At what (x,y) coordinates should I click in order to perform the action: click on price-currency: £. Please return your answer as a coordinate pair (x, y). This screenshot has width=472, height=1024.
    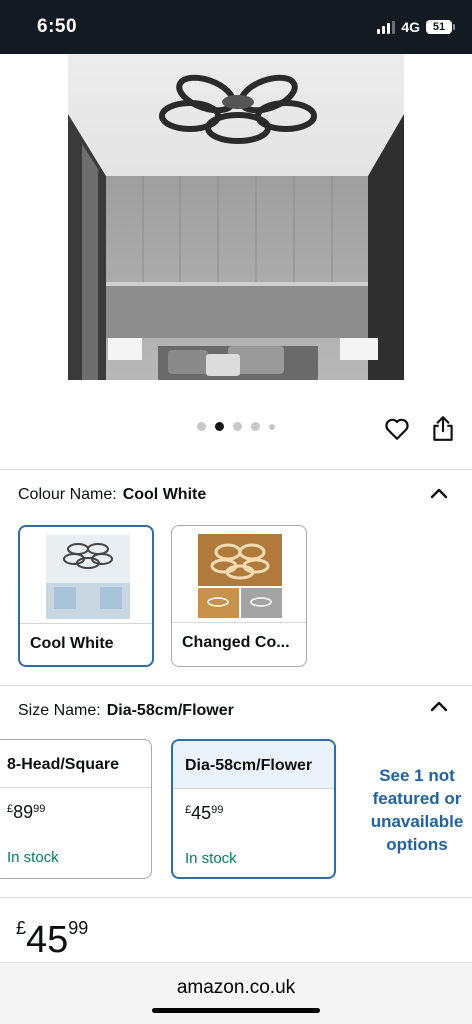
    Looking at the image, I should click on (21, 928).